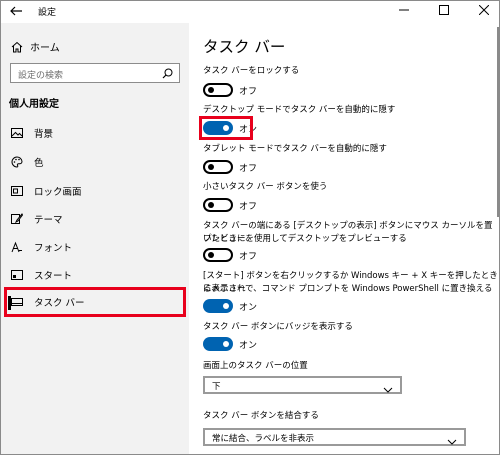  I want to click on sidebar-item-font: フォント, so click(95, 247).